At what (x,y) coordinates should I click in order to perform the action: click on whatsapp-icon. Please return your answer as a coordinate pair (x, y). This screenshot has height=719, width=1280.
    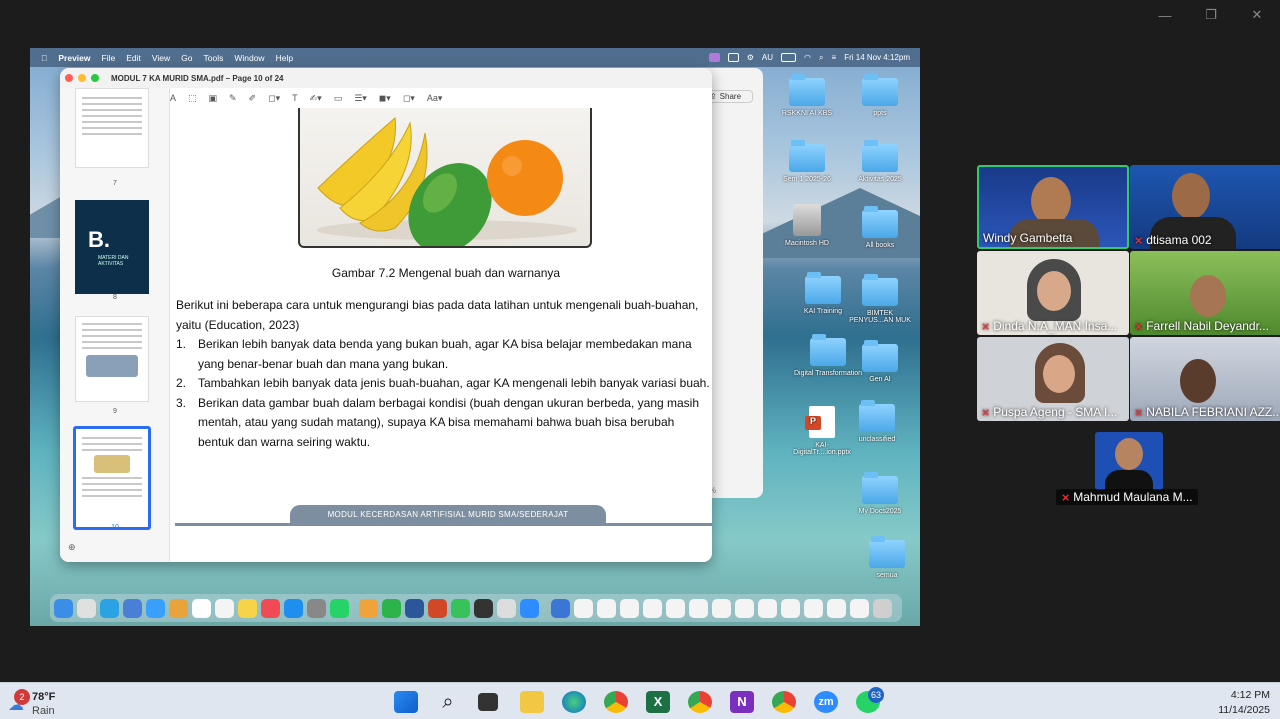
    Looking at the image, I should click on (339, 608).